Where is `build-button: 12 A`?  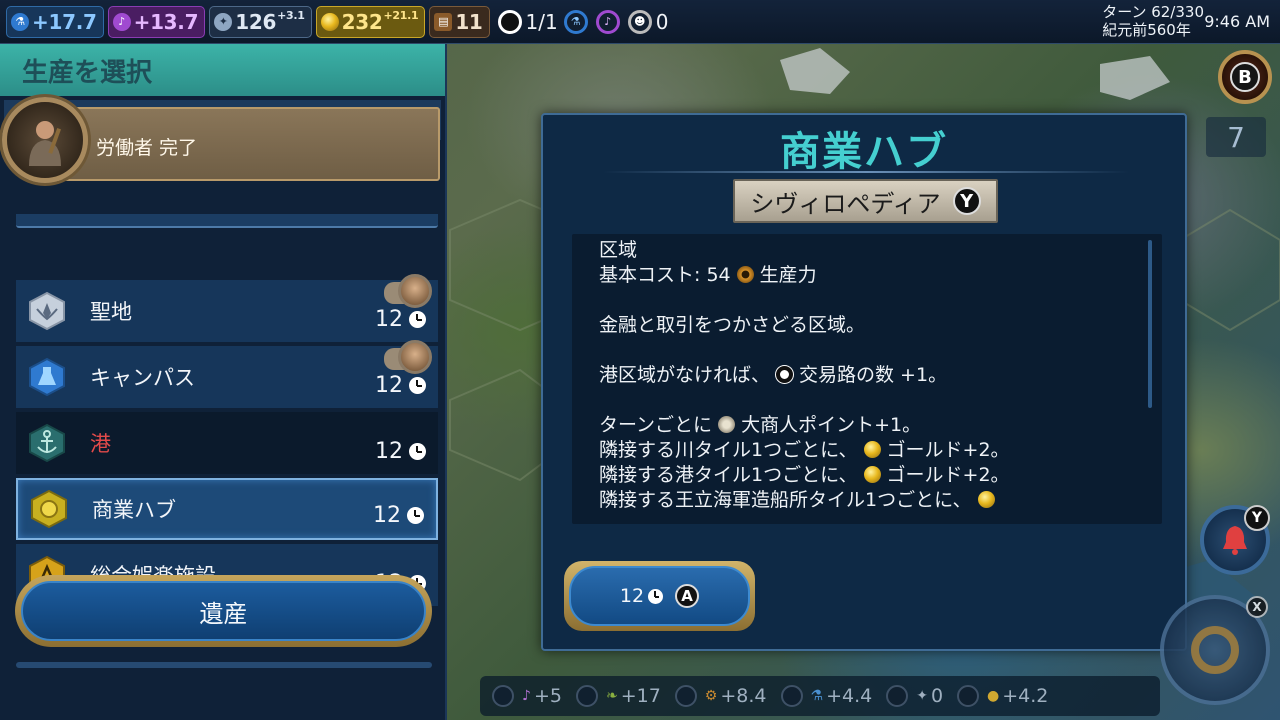 build-button: 12 A is located at coordinates (659, 596).